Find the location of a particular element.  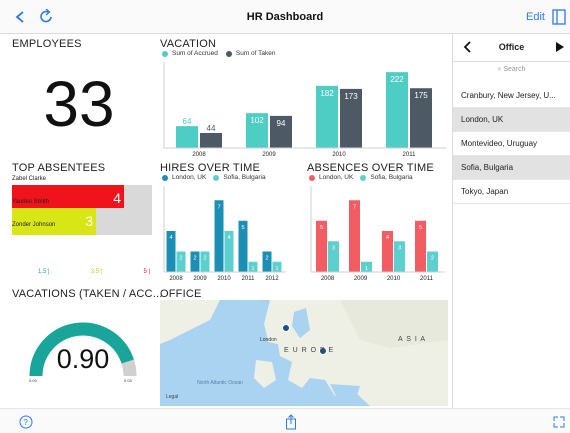

sidebar-item: Tokyo, Japan is located at coordinates (511, 192).